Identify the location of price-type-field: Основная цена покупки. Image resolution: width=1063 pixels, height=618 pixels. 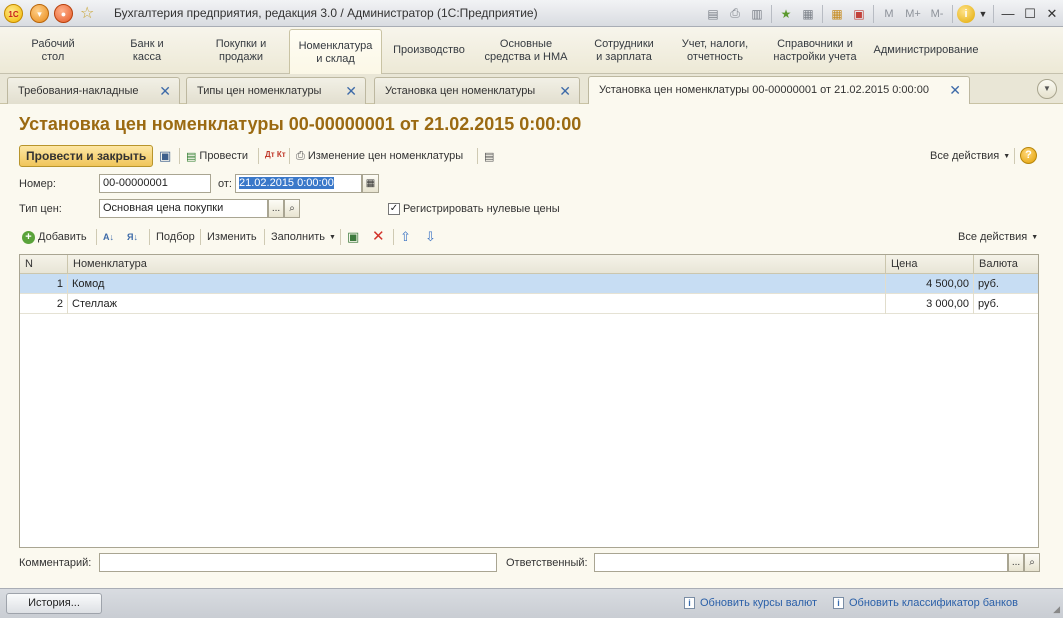
(183, 208).